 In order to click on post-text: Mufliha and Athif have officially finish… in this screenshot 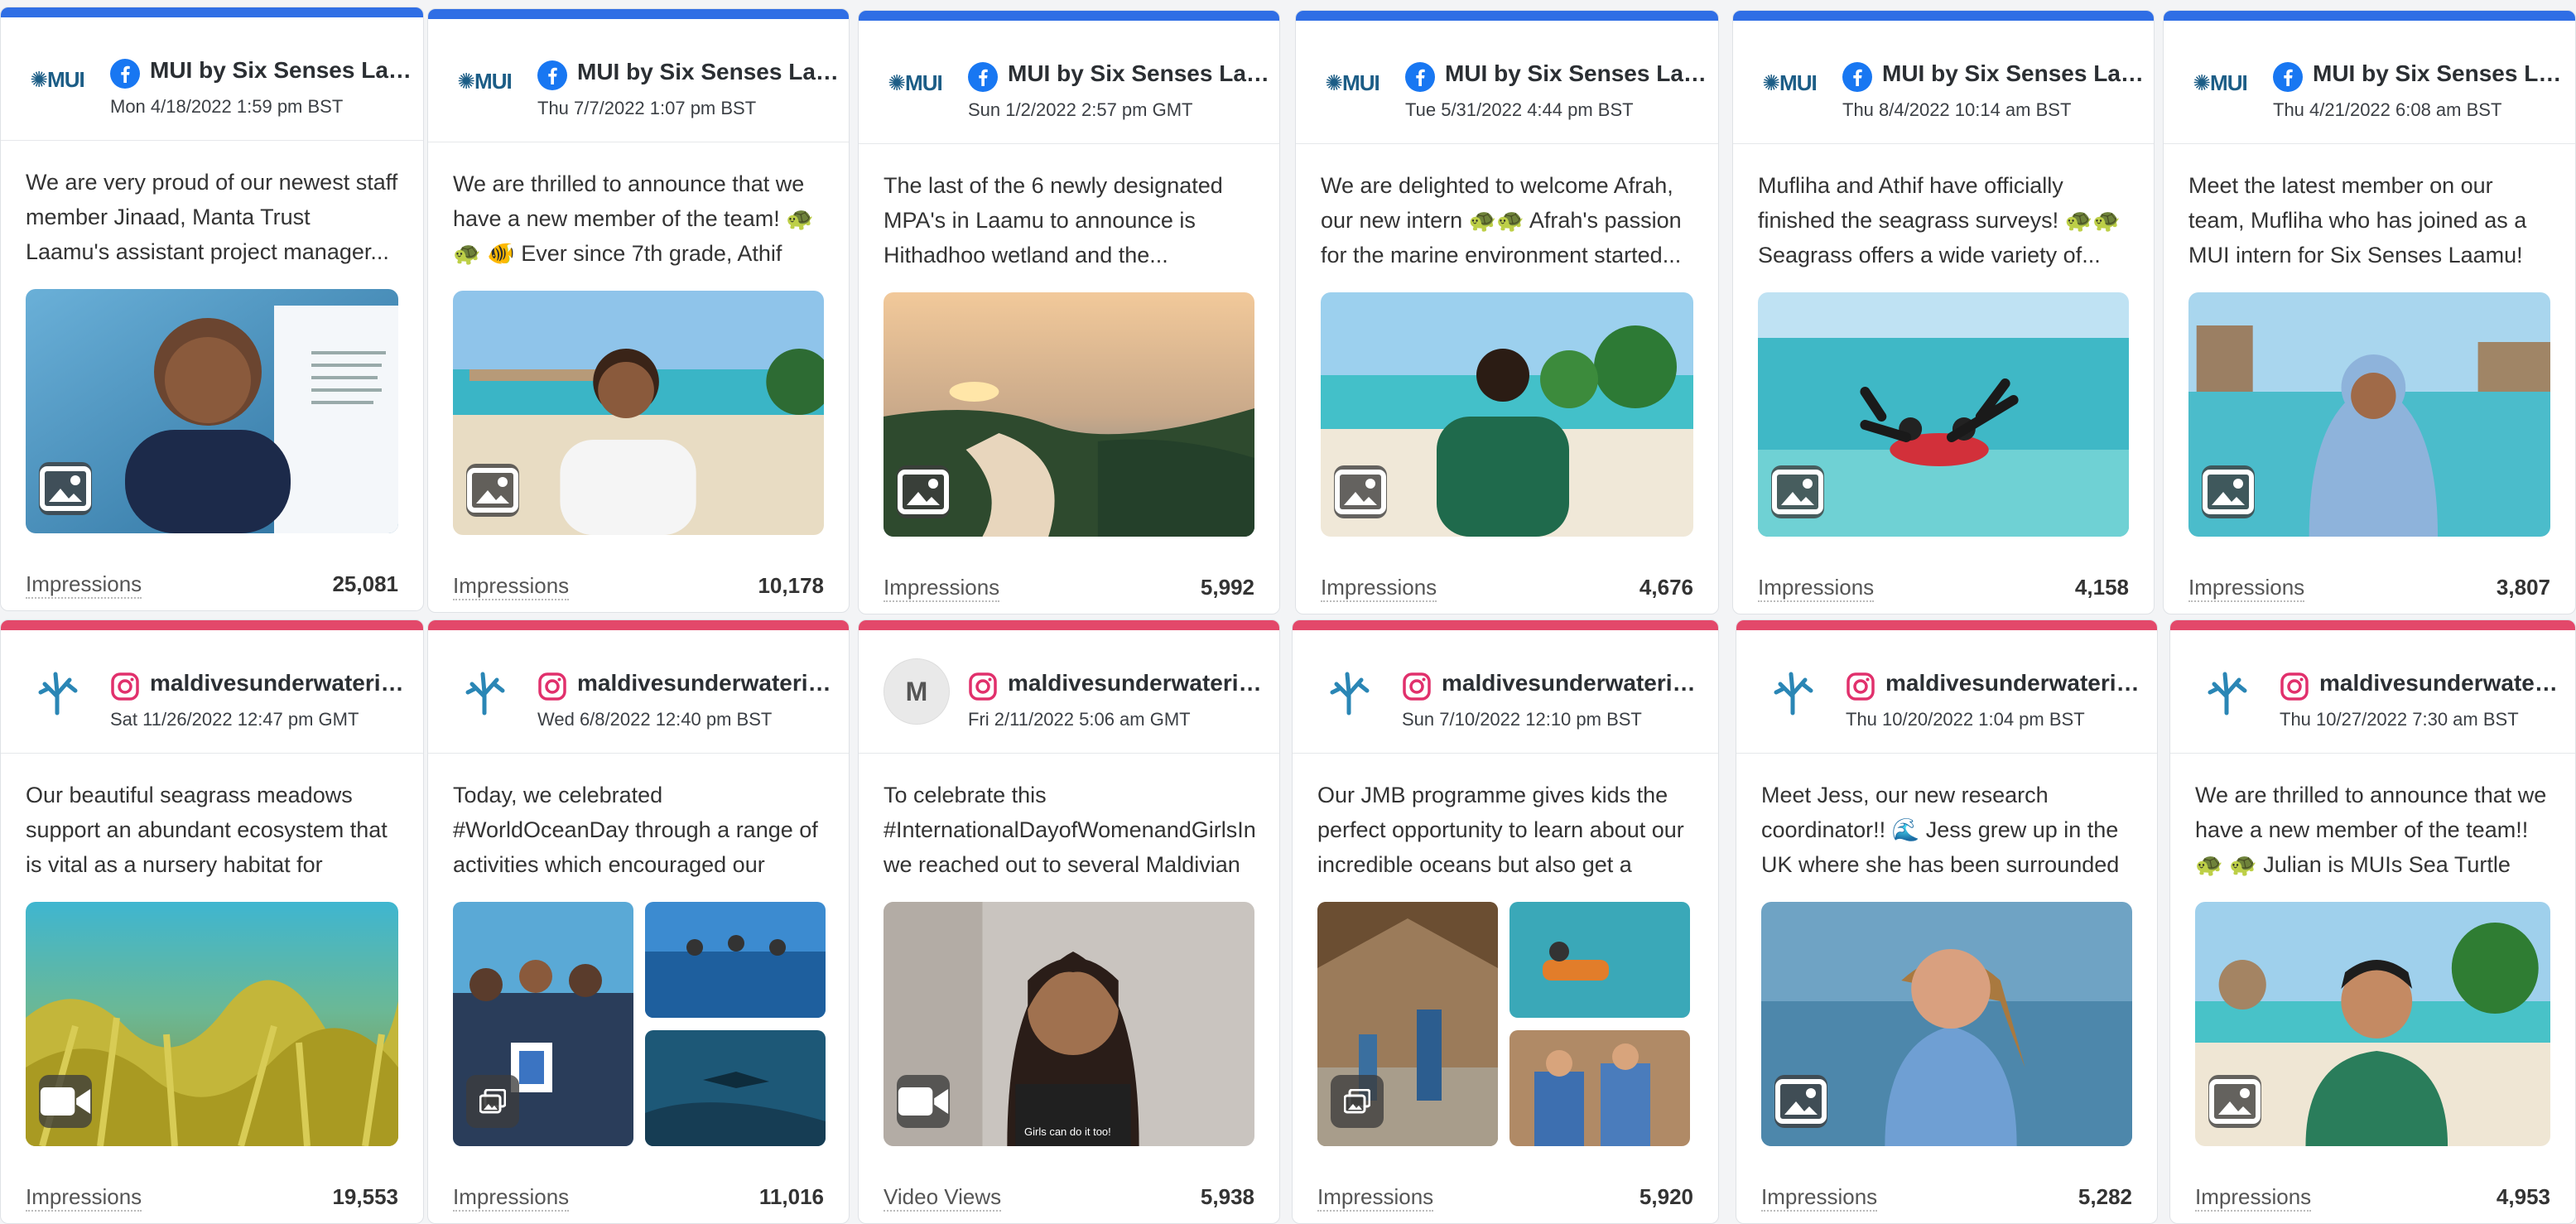, I will do `click(1939, 220)`.